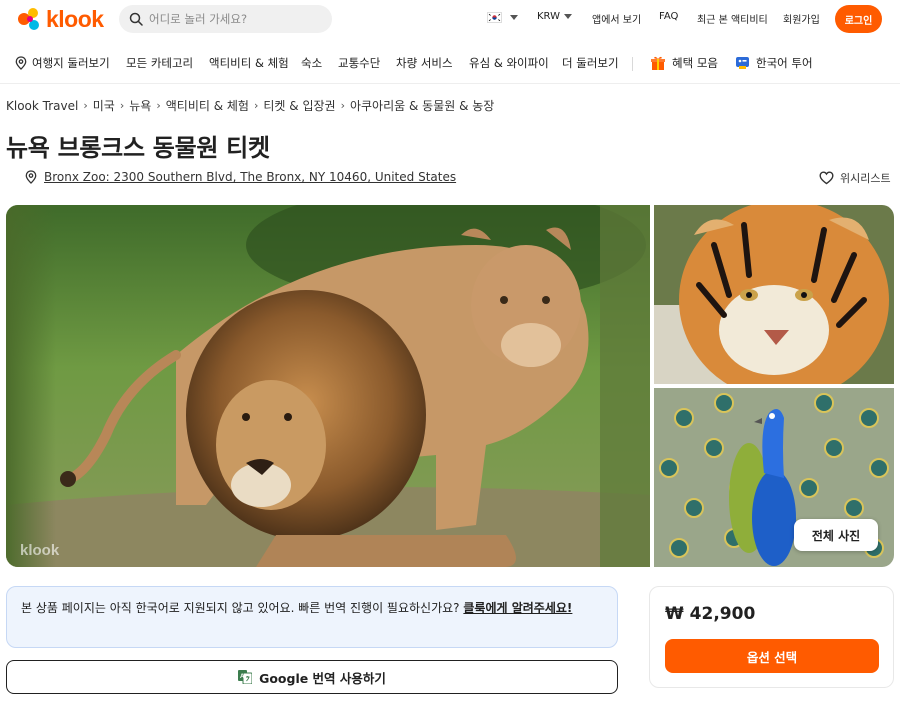 The width and height of the screenshot is (900, 705). I want to click on photo-tiger, so click(774, 294).